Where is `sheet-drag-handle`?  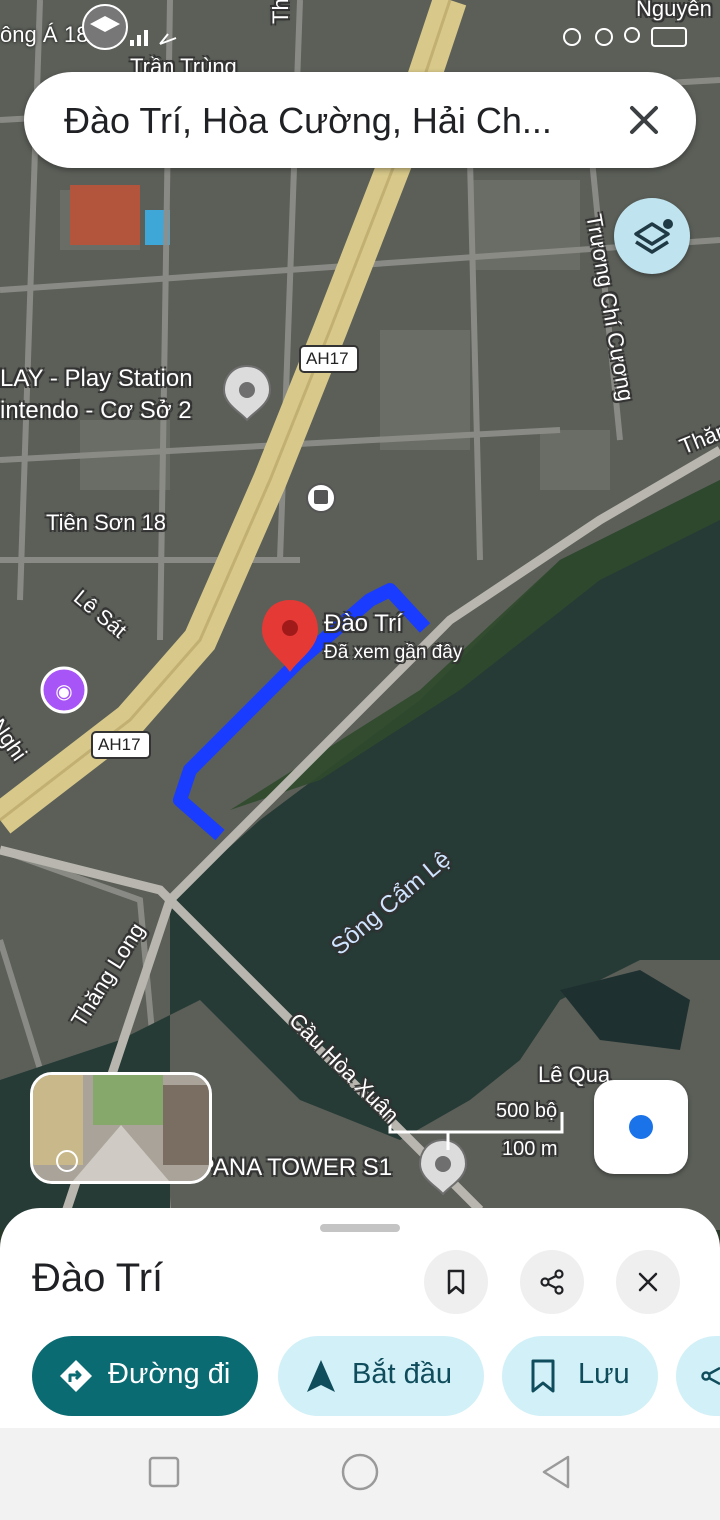 sheet-drag-handle is located at coordinates (360, 1228).